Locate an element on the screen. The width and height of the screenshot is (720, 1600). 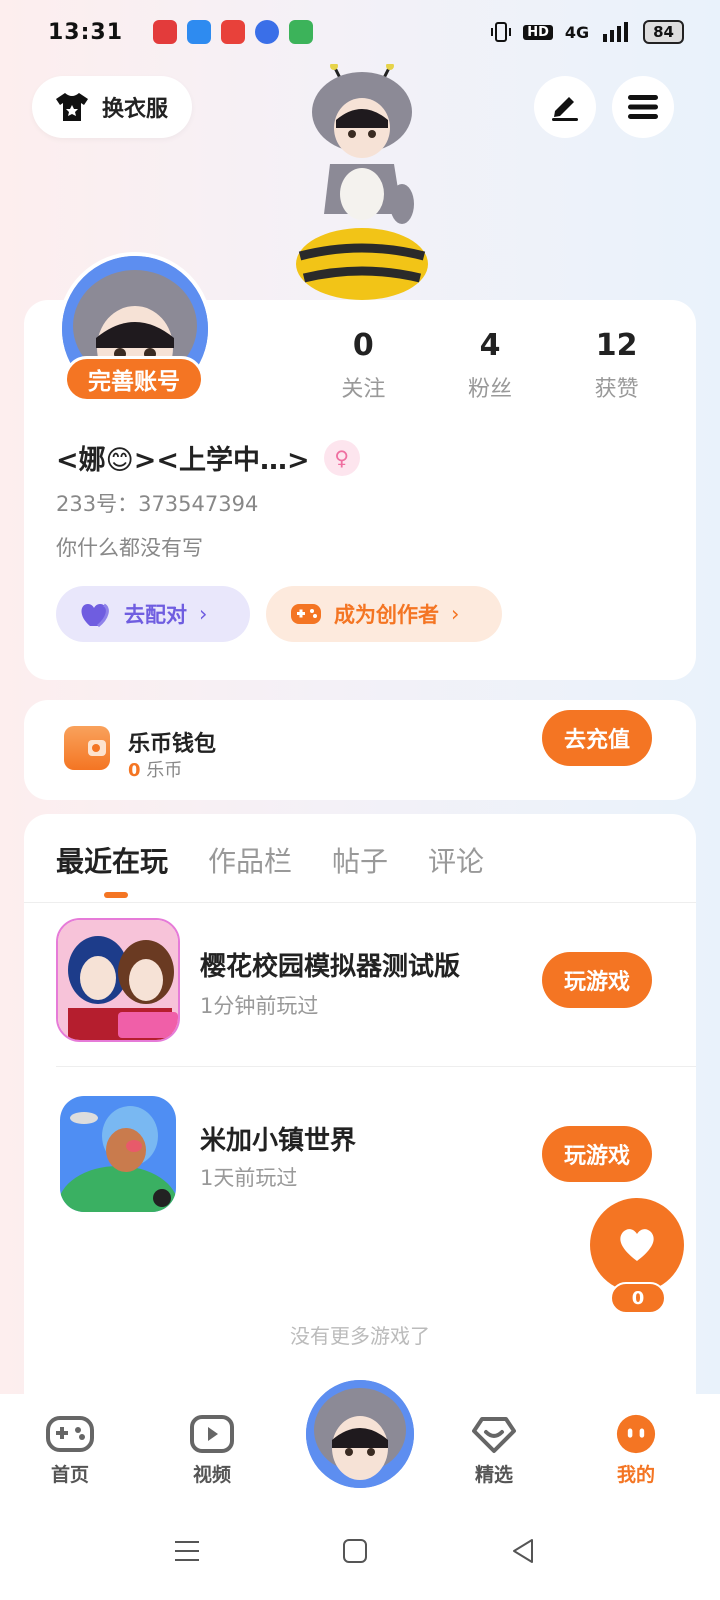
wallet-card: 乐币钱包 0 乐币 去充值 is located at coordinates (360, 750).